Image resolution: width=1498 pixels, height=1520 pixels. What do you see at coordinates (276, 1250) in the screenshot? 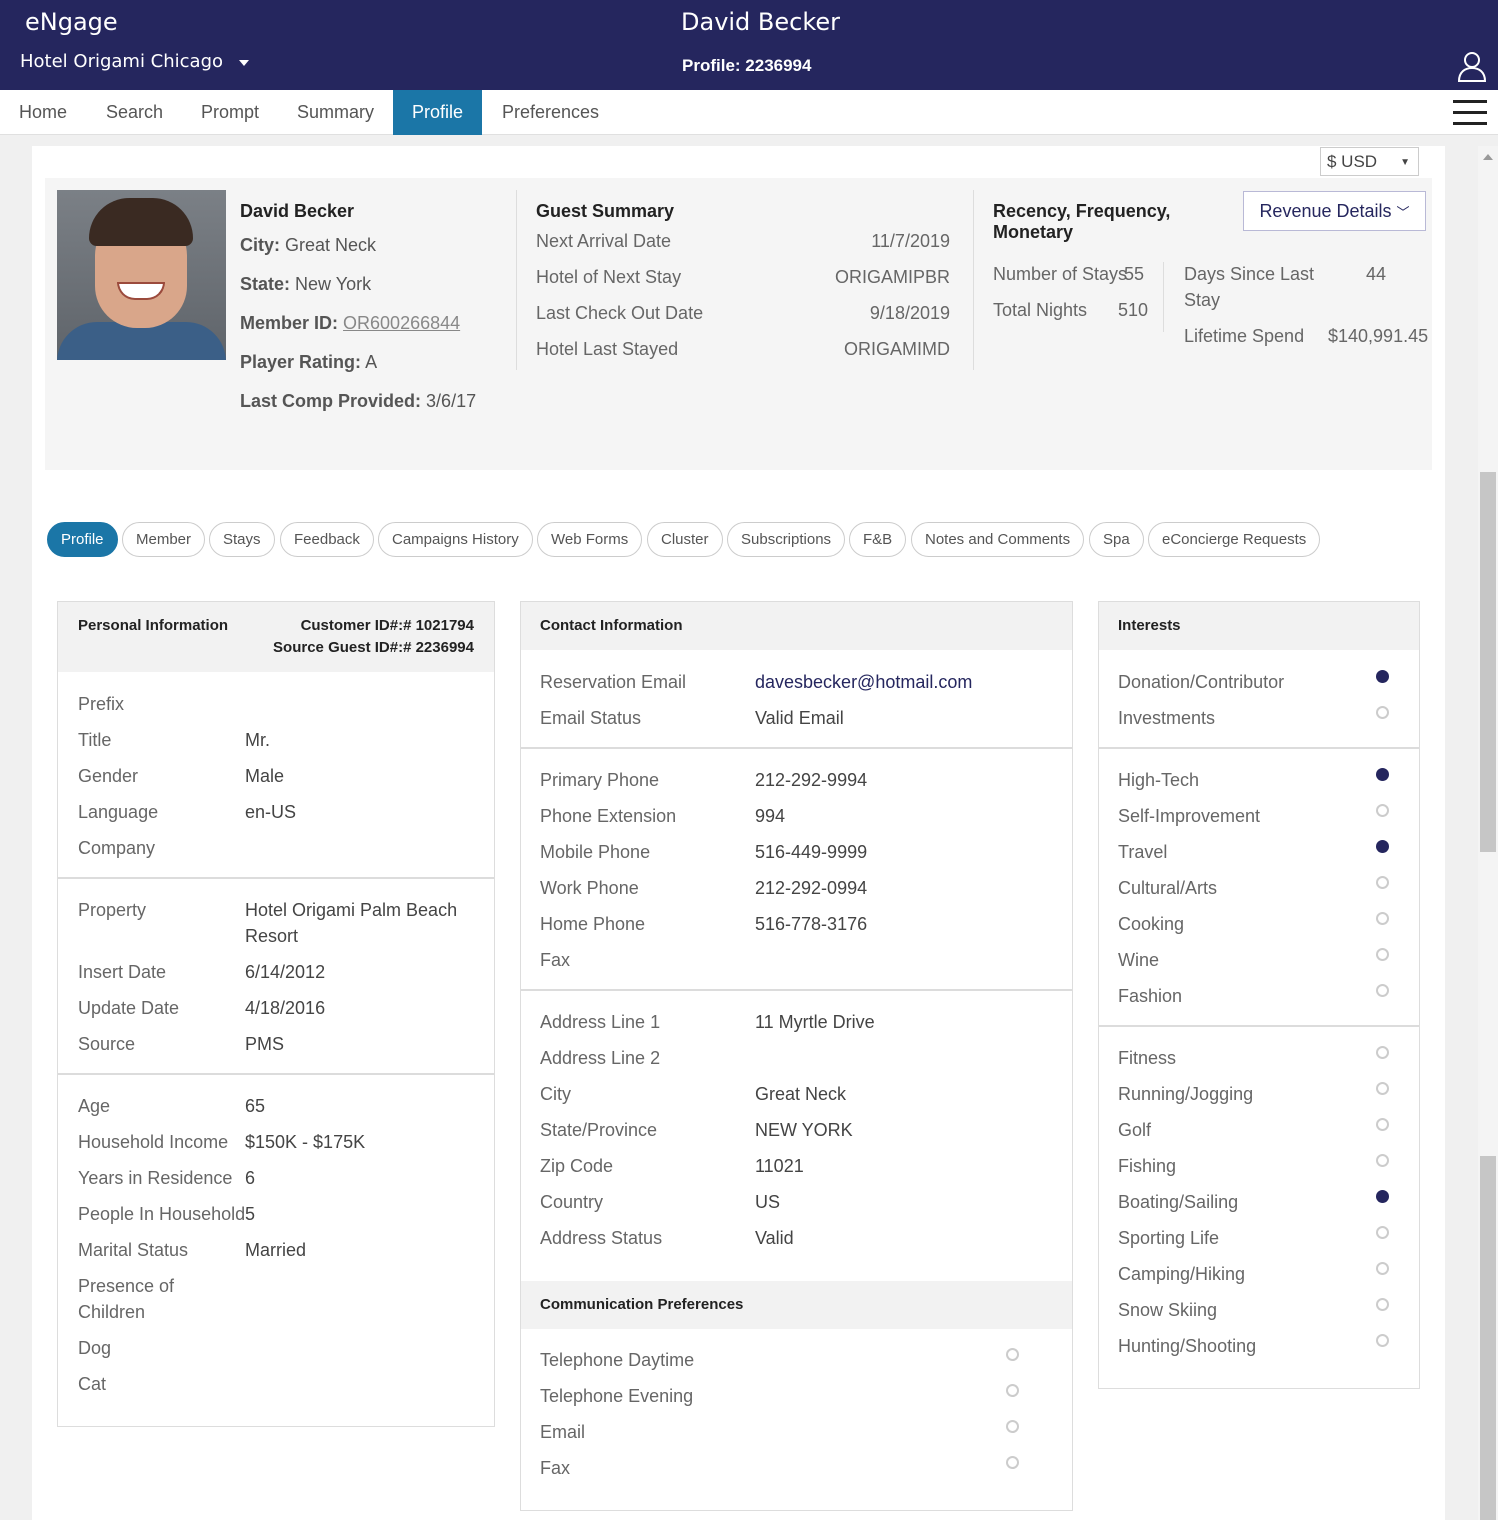
I see `field-value: Married` at bounding box center [276, 1250].